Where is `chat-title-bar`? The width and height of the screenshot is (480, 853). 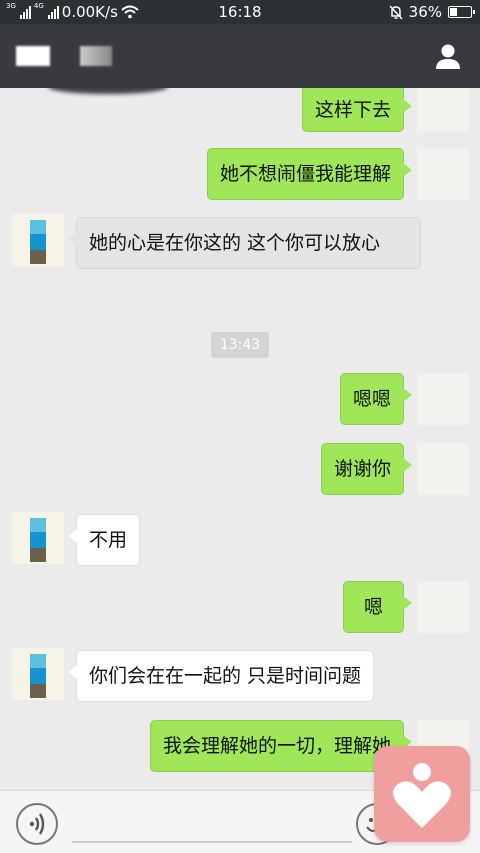
chat-title-bar is located at coordinates (240, 56).